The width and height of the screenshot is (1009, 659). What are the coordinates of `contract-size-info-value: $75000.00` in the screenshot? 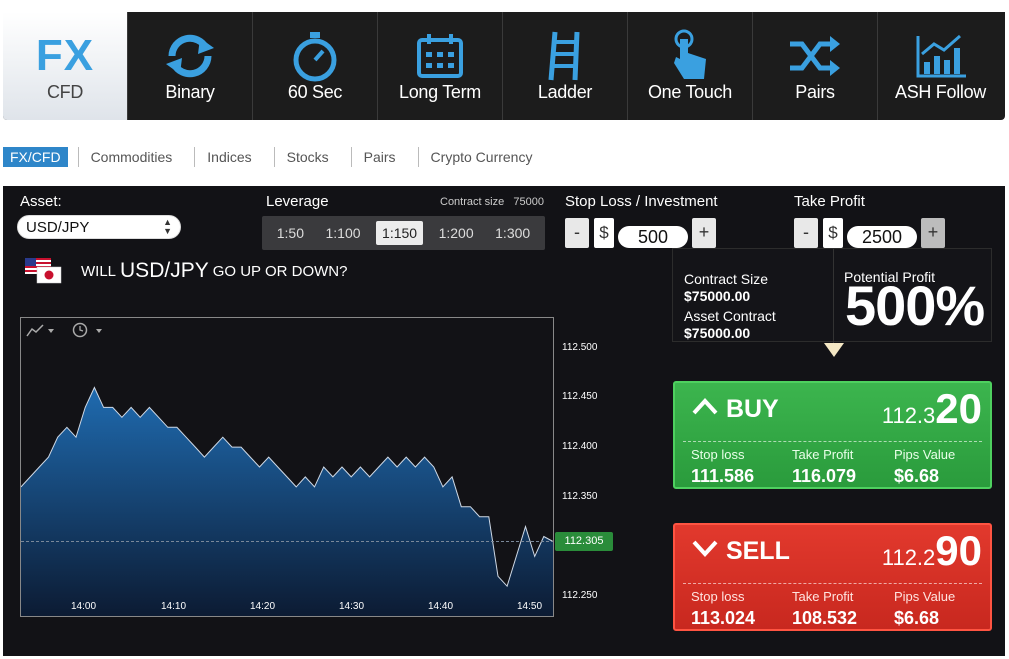 It's located at (717, 296).